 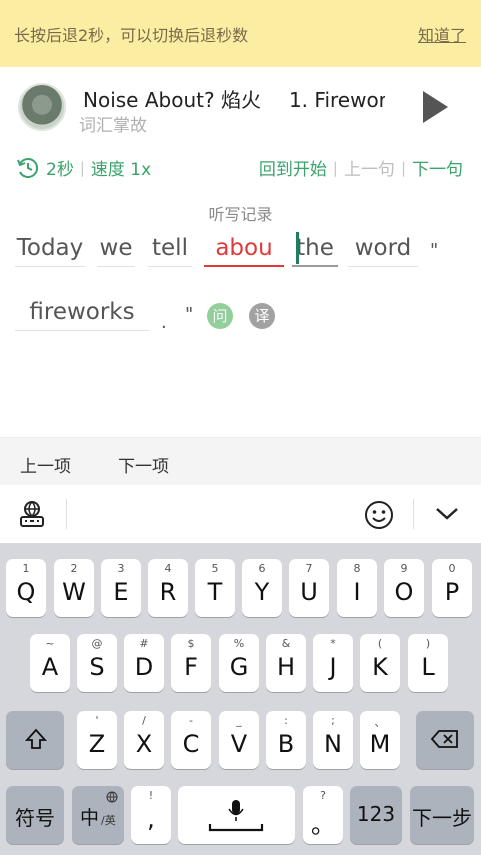 I want to click on key-label: P, so click(x=452, y=592).